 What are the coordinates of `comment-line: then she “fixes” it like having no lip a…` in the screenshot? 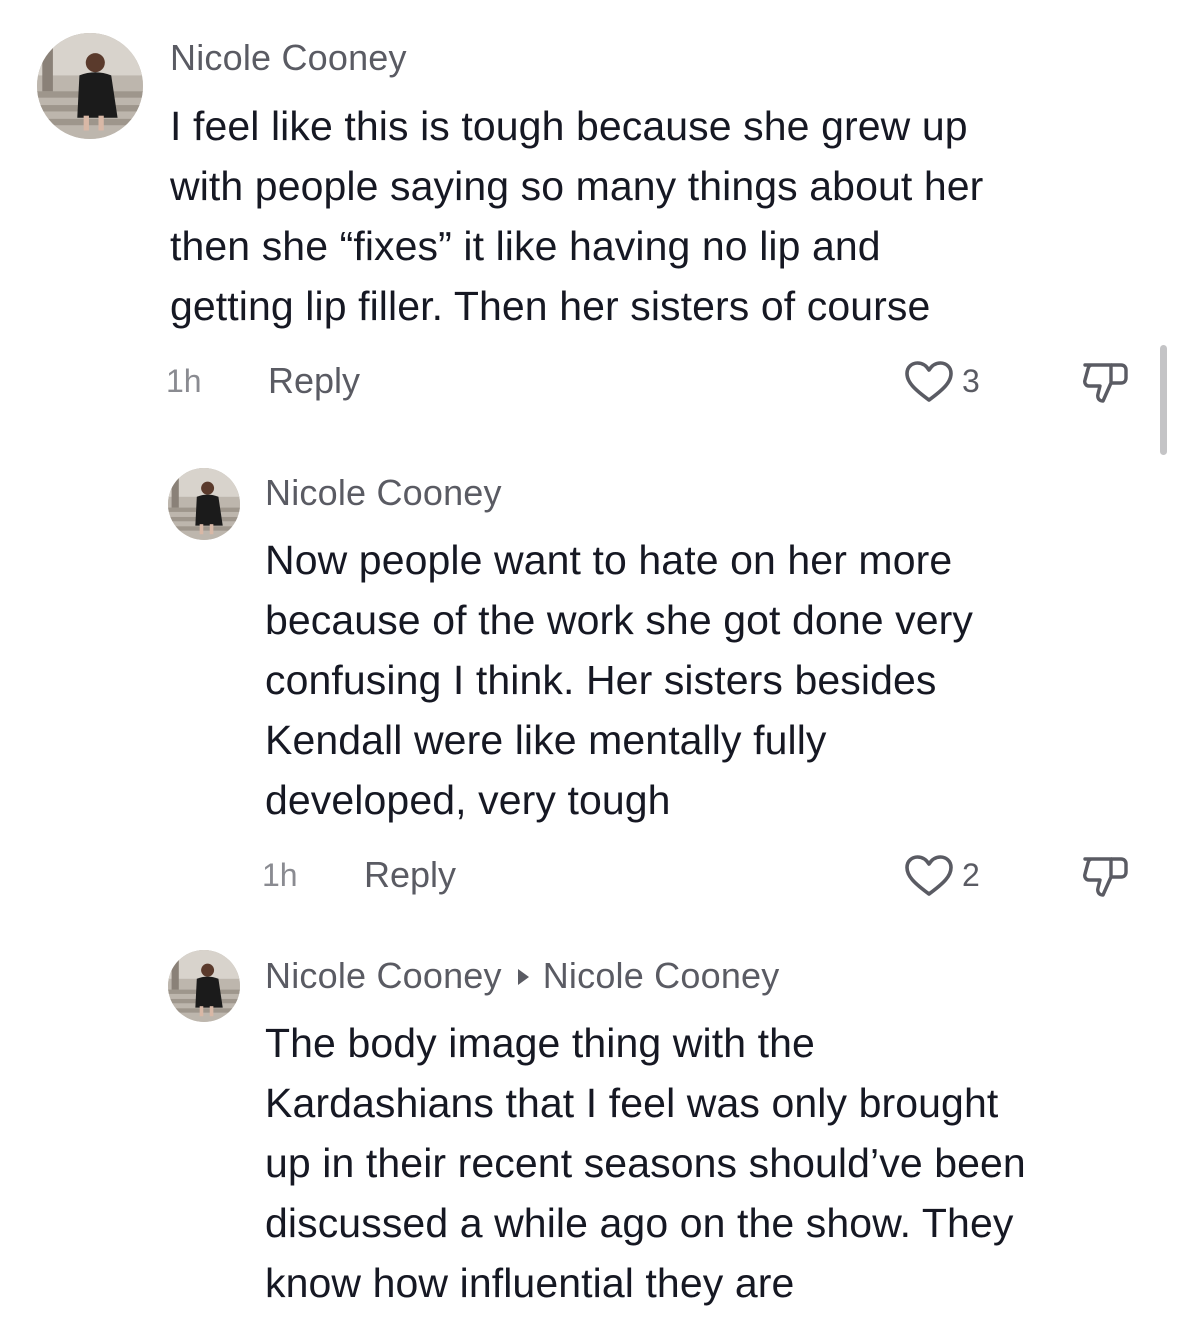 It's located at (525, 246).